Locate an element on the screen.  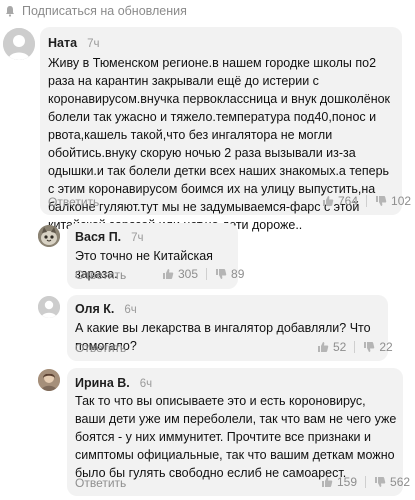
vote-bar: 52 22 is located at coordinates (355, 347).